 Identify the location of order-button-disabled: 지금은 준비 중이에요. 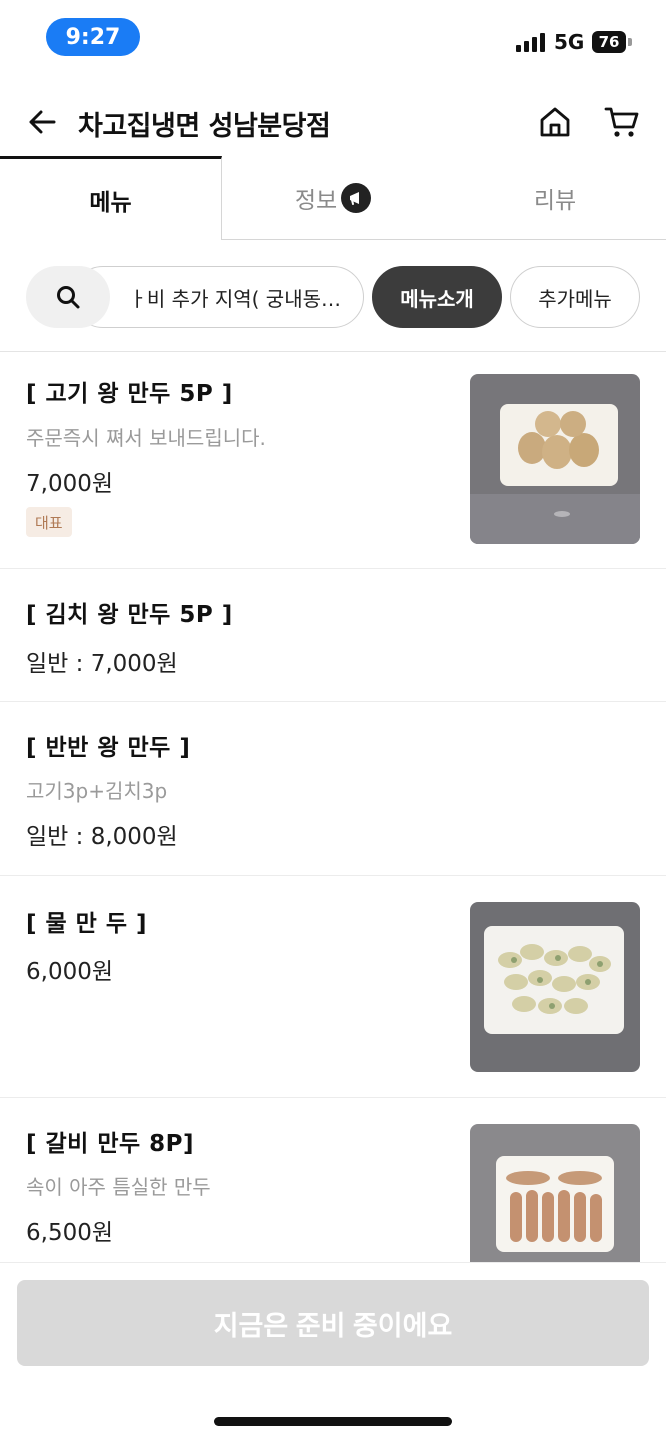
(333, 1323).